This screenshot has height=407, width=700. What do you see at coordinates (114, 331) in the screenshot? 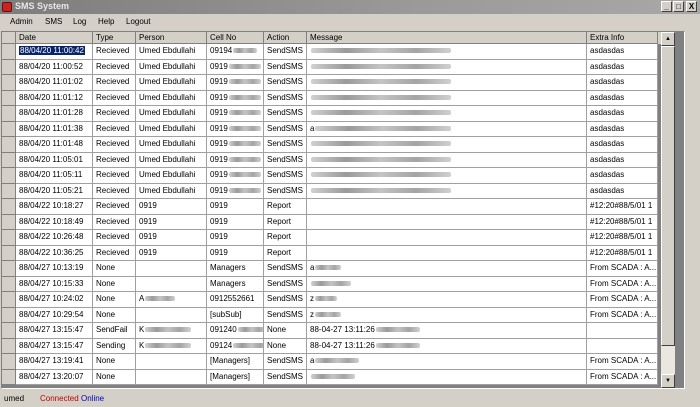
I see `cell-type: SendFail` at bounding box center [114, 331].